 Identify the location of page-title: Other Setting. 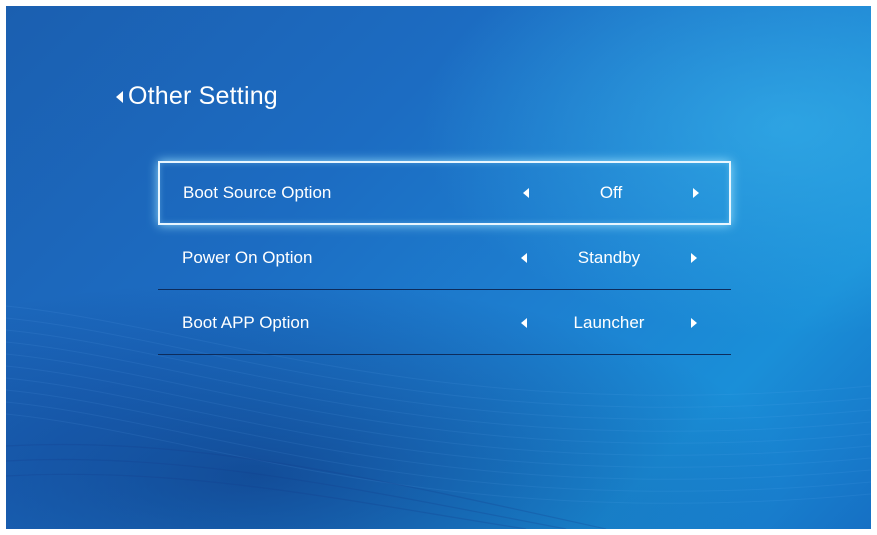
(203, 96).